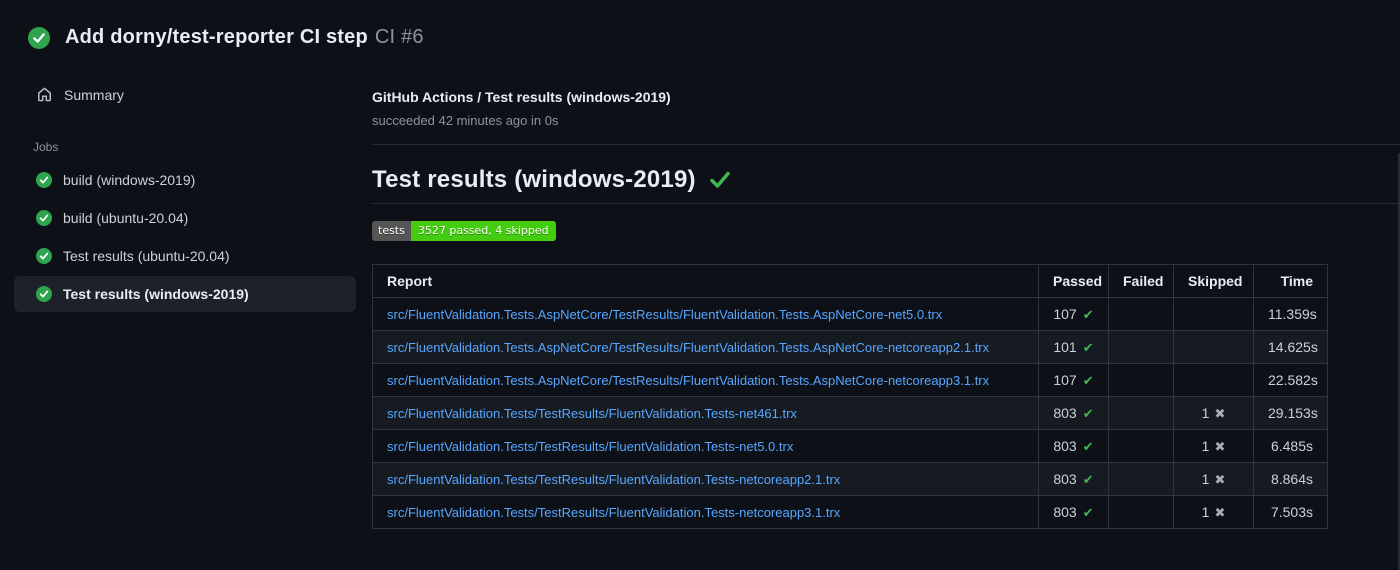 The image size is (1400, 570). I want to click on sidebar-job-item-3: Test results (windows-2019), so click(185, 294).